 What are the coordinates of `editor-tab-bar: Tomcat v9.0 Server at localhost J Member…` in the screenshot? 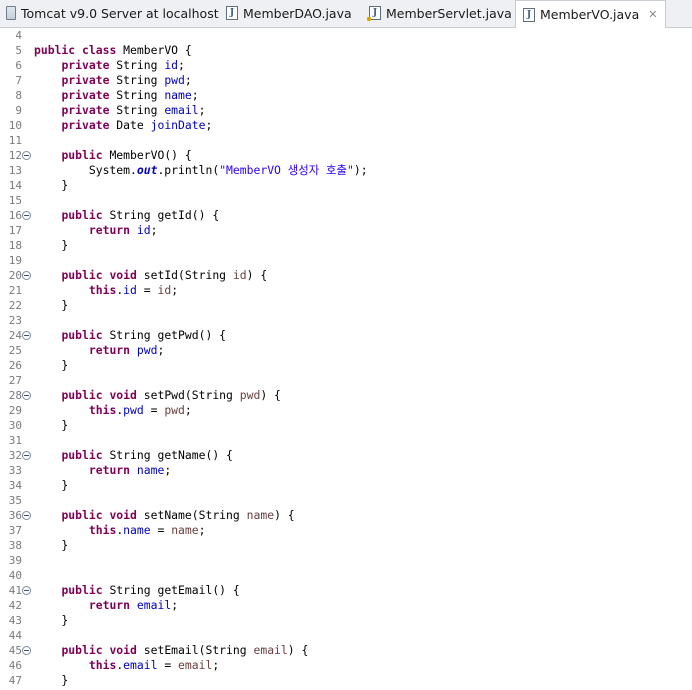 It's located at (346, 14).